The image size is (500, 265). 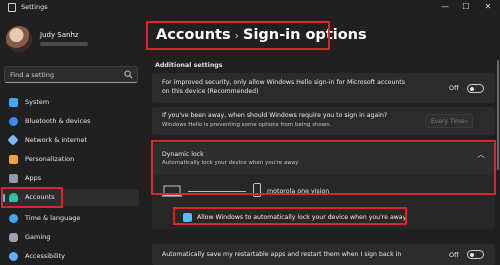 What do you see at coordinates (13, 140) in the screenshot?
I see `network-icon` at bounding box center [13, 140].